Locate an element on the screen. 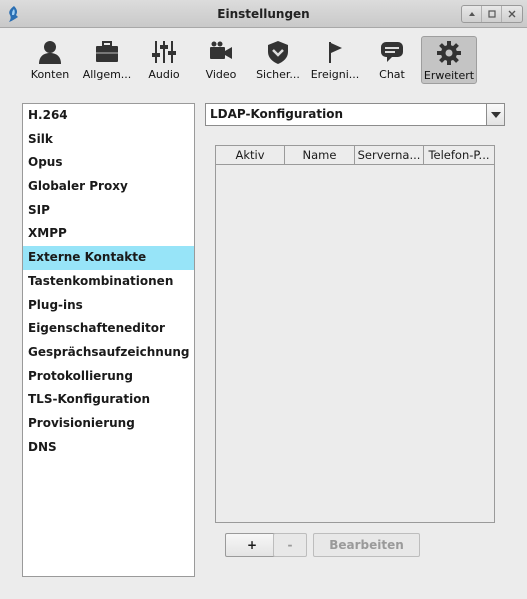  nav-item-eigenschafteneditor: Eigenschafteneditor is located at coordinates (108, 329).